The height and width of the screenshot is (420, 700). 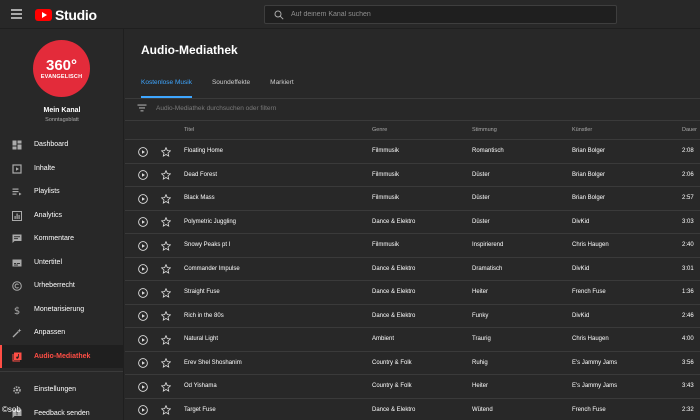 I want to click on track-duration: 2:32, so click(x=688, y=409).